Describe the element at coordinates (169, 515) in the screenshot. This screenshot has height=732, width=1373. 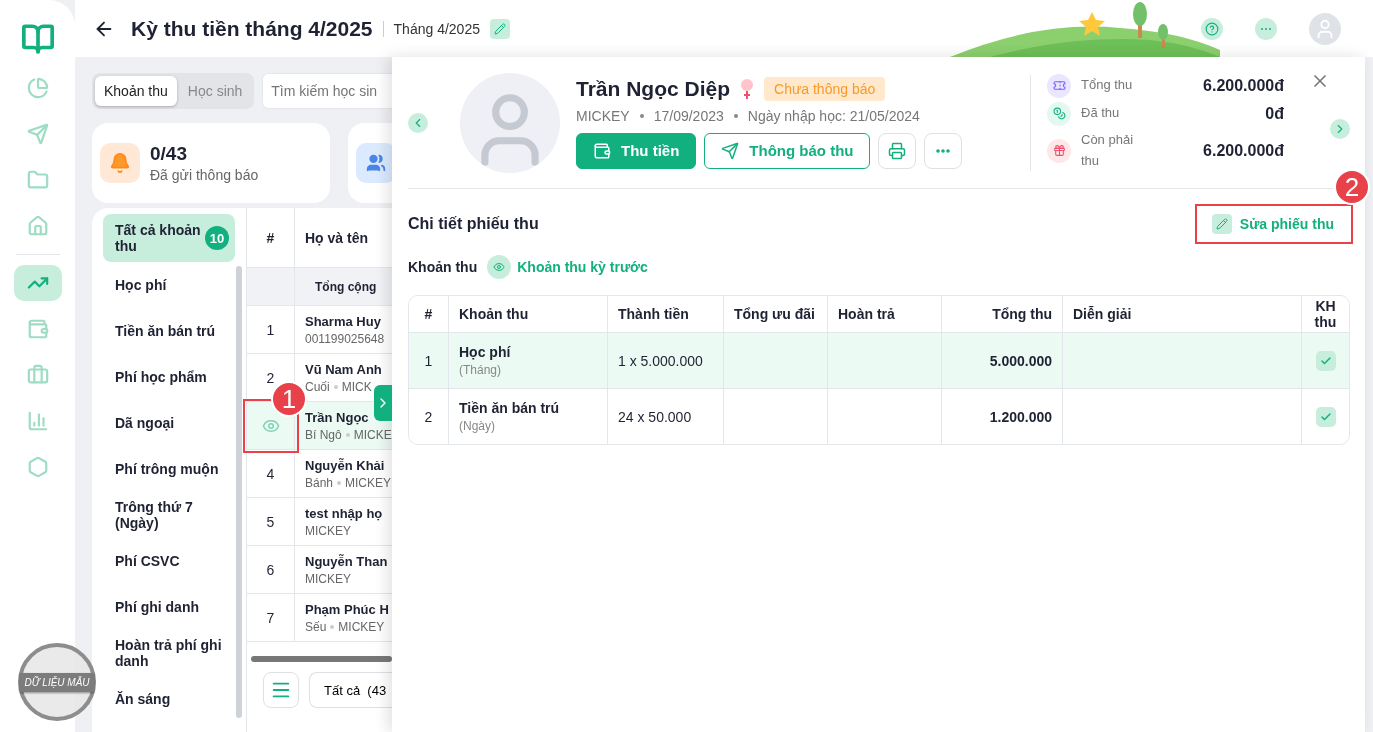
I see `category-item: Trông thứ 7 (Ngày)` at that location.